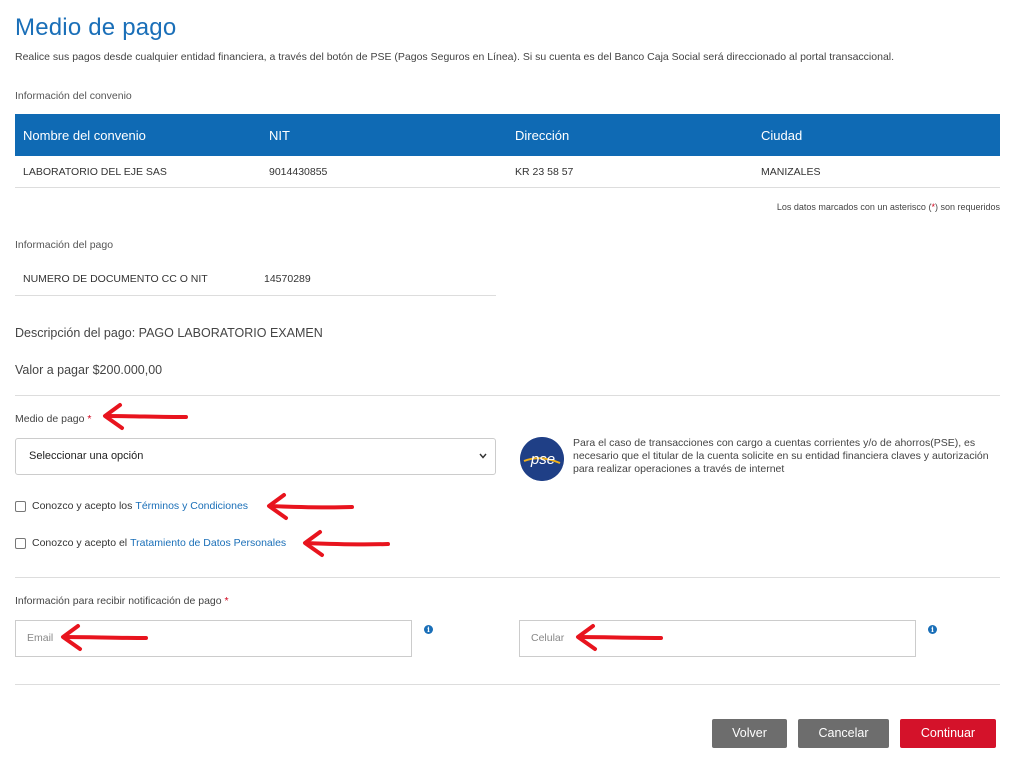 This screenshot has height=767, width=1024. I want to click on pse-logo: pse, so click(542, 459).